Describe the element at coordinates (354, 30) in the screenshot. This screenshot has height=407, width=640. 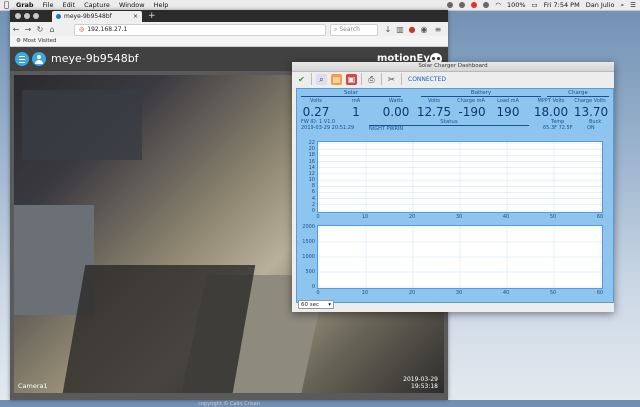
I see `search-input: ⌕ Search` at that location.